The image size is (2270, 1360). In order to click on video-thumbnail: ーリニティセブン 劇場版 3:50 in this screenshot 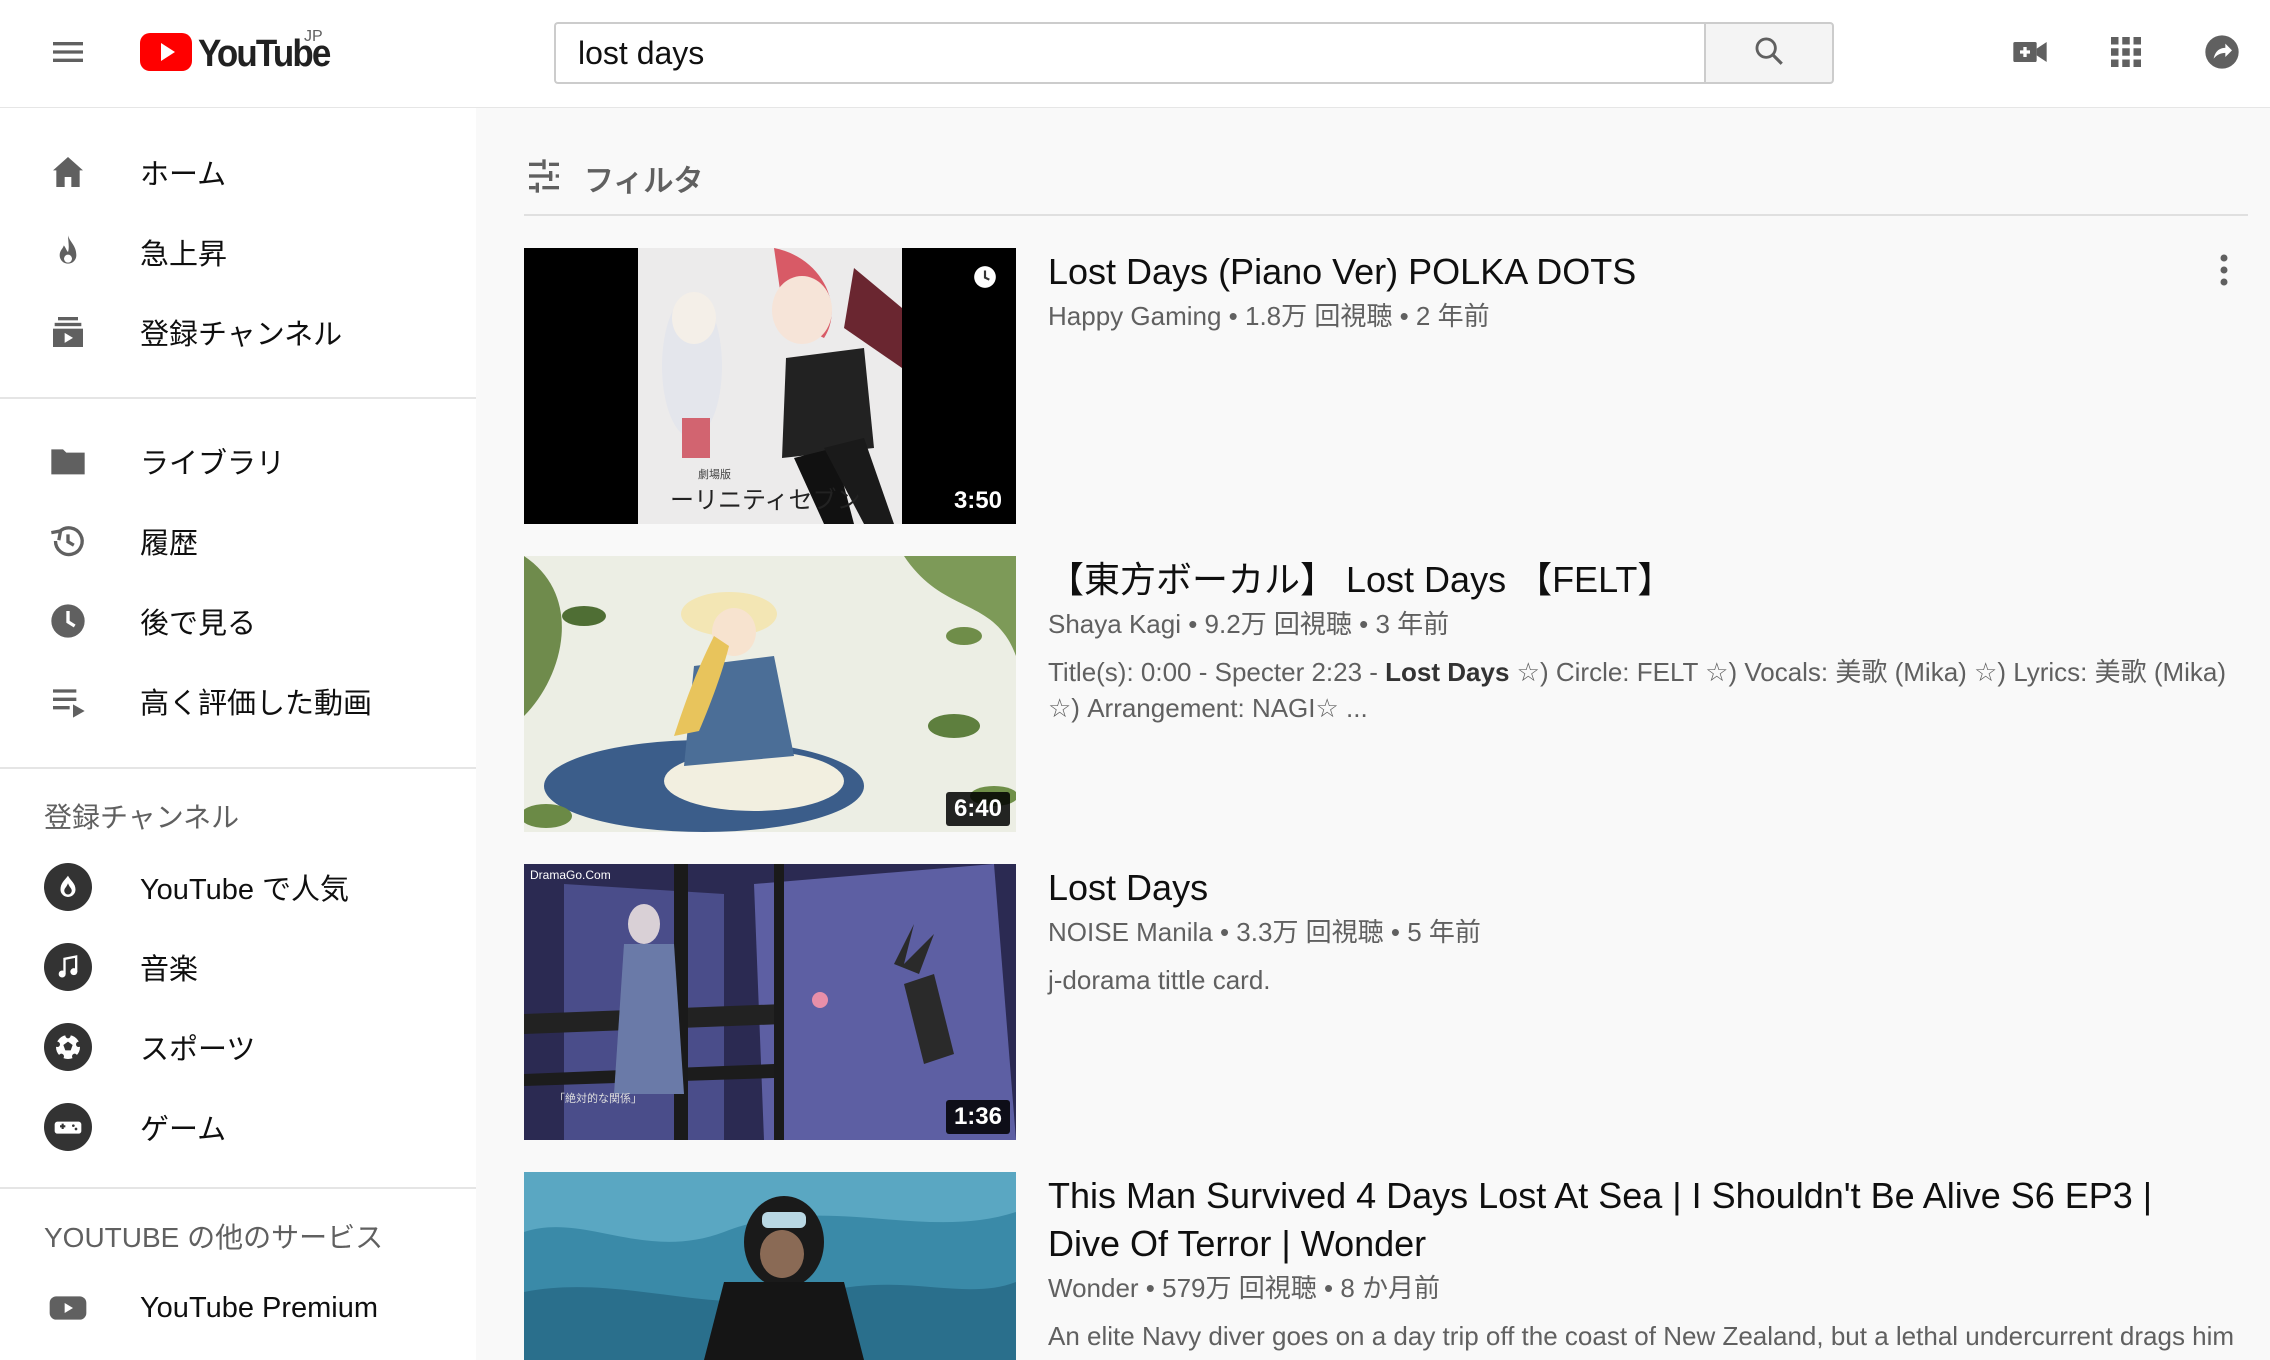, I will do `click(770, 386)`.